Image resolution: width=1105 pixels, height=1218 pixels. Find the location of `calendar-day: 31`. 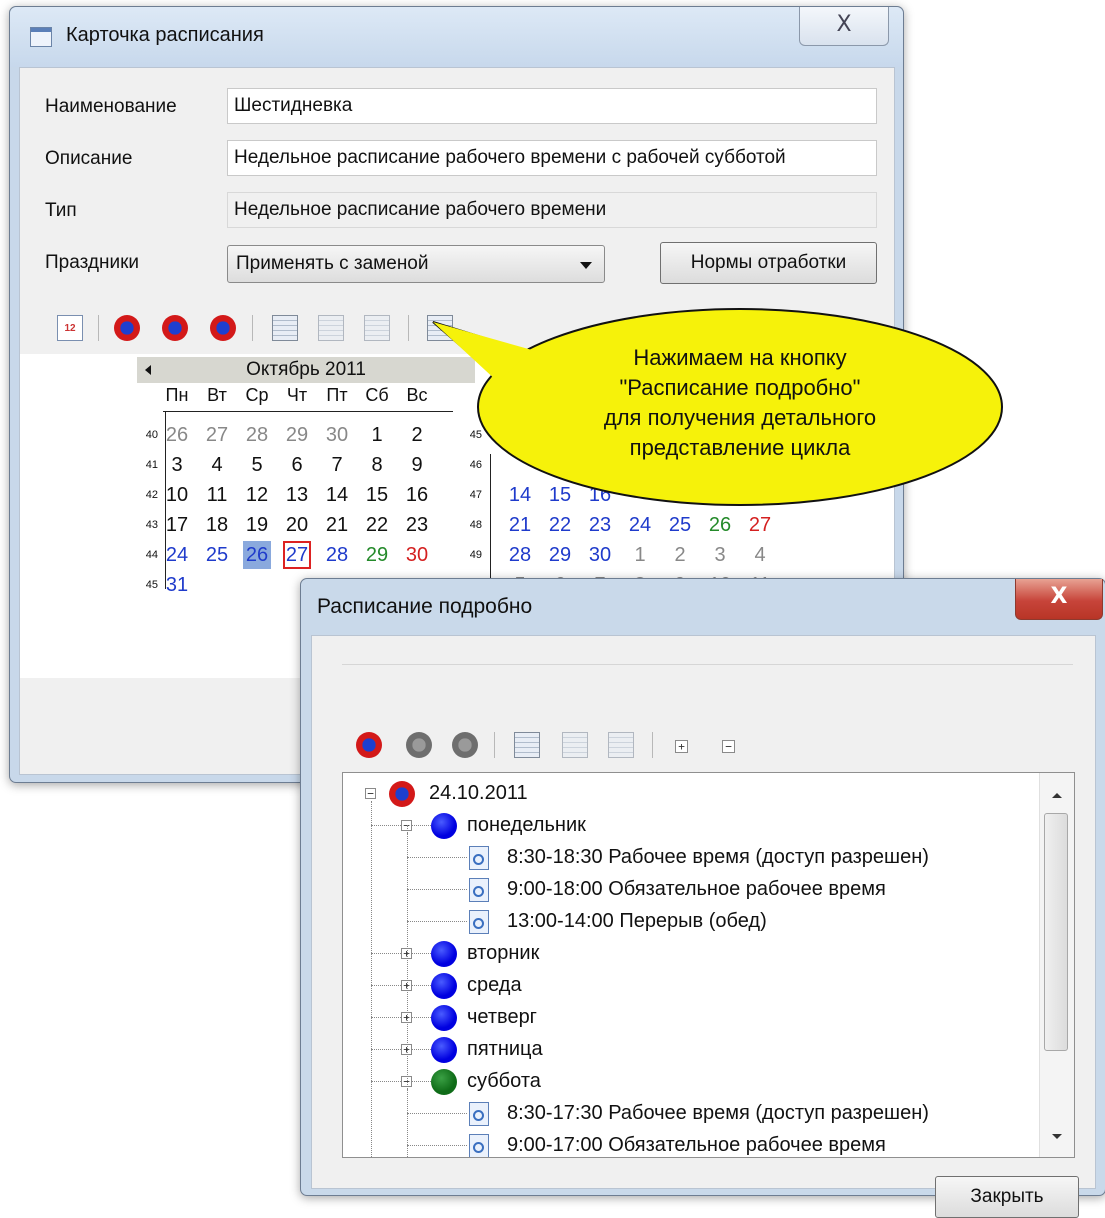

calendar-day: 31 is located at coordinates (177, 585).